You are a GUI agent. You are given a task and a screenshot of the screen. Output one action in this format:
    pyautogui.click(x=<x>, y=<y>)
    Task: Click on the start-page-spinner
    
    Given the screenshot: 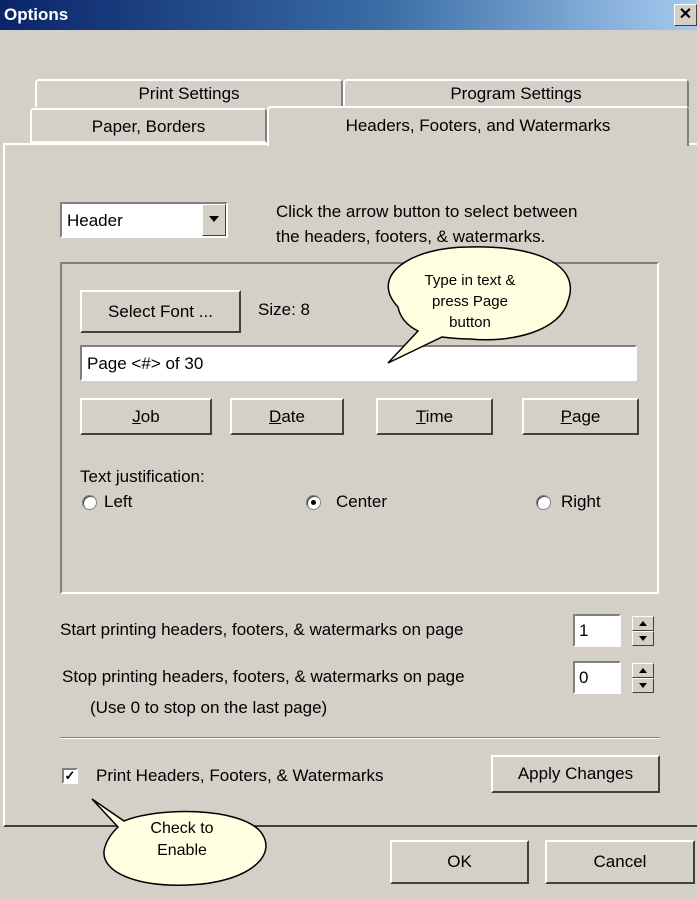 What is the action you would take?
    pyautogui.click(x=643, y=631)
    